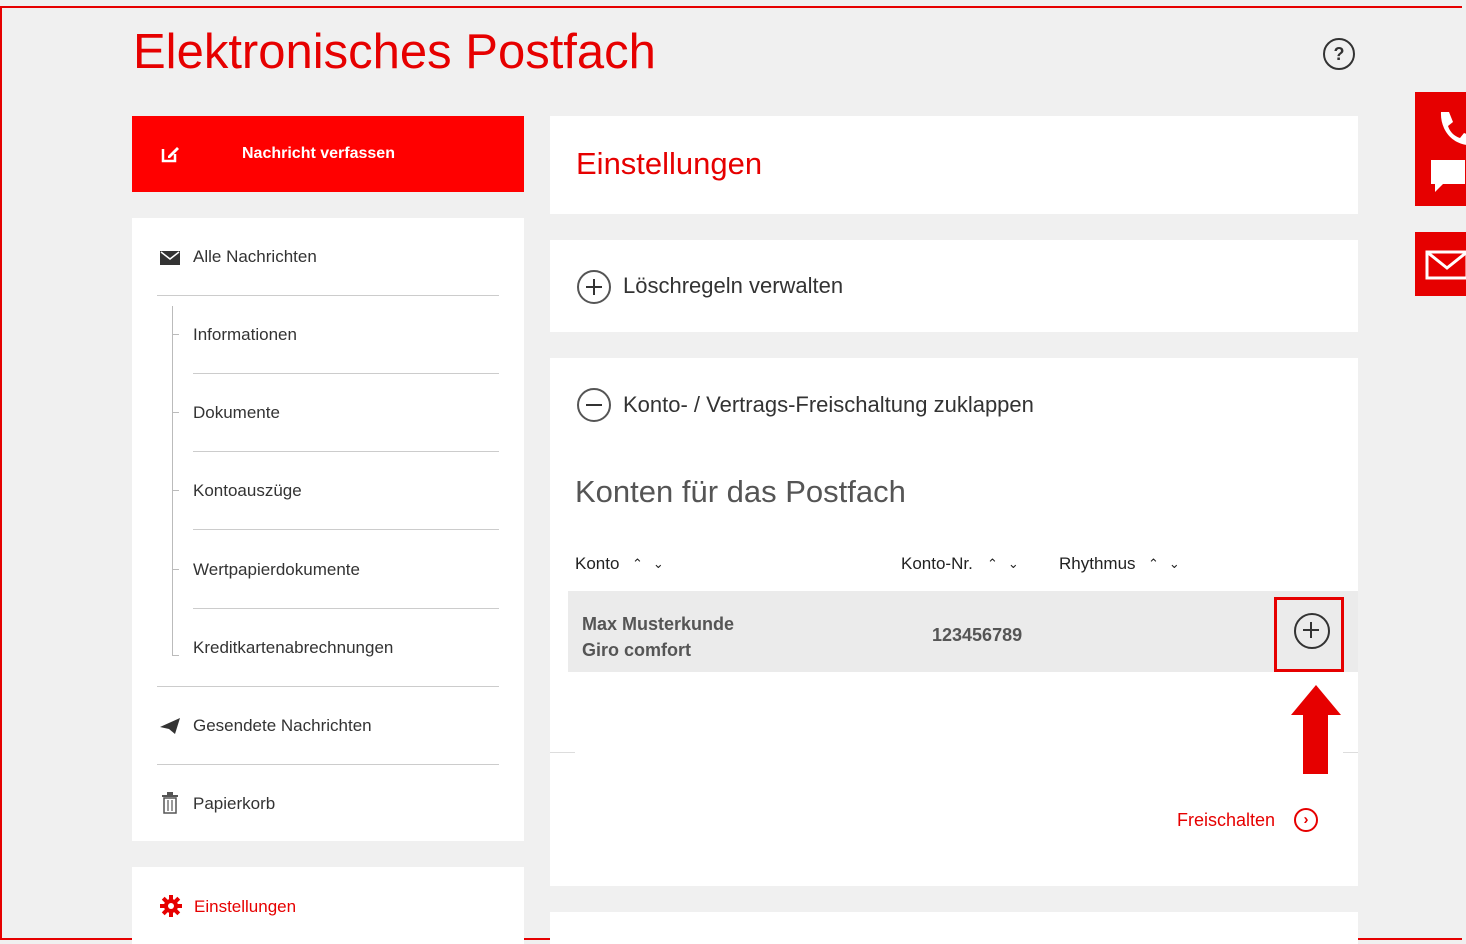 The width and height of the screenshot is (1466, 944). What do you see at coordinates (282, 726) in the screenshot?
I see `sidebar-item-sent: Gesendete Nachrichten` at bounding box center [282, 726].